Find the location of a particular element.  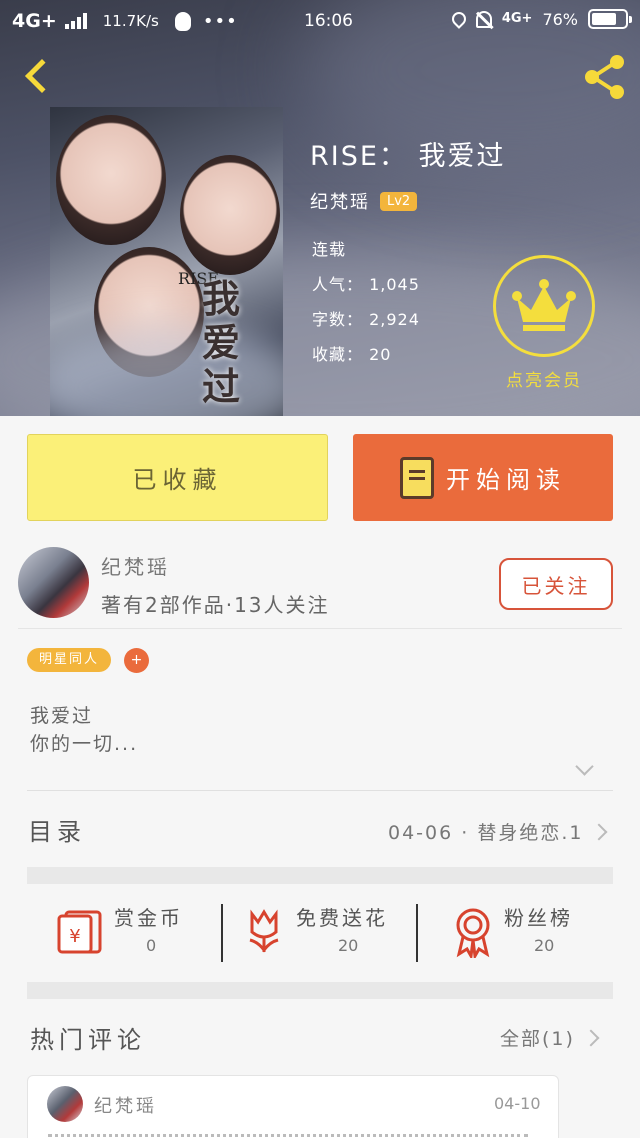

author-avatar is located at coordinates (53, 582).